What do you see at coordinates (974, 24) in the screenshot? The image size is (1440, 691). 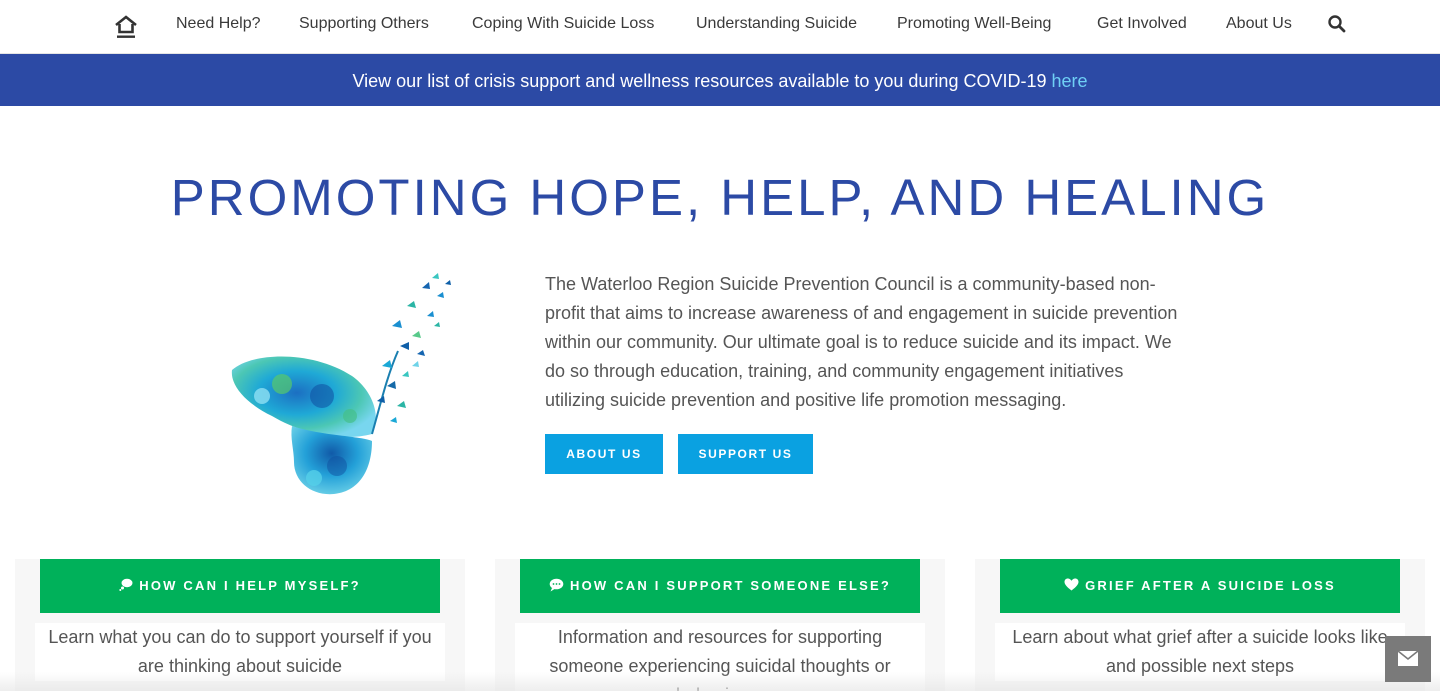 I see `nav-item-promoting-well-being: Promoting Well-Being` at bounding box center [974, 24].